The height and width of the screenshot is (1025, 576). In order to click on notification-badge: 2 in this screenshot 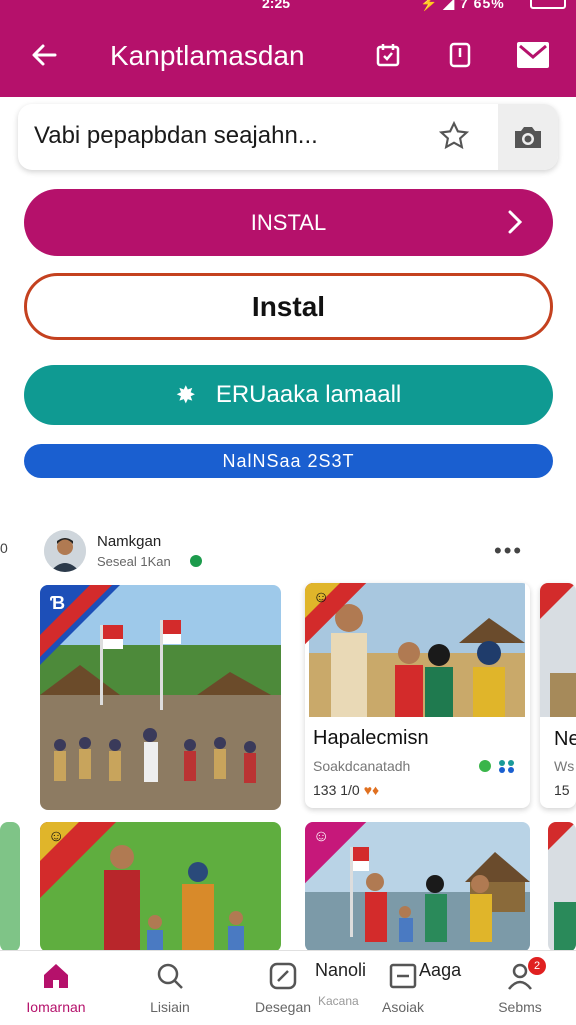, I will do `click(537, 966)`.